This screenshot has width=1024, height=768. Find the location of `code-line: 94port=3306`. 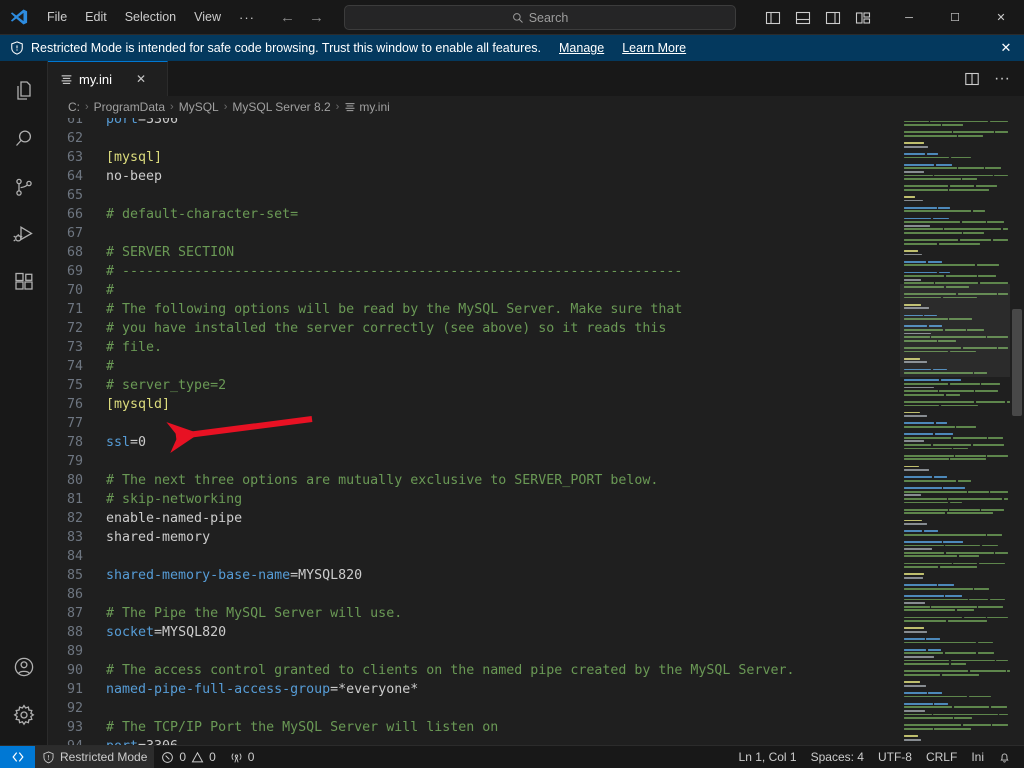

code-line: 94port=3306 is located at coordinates (536, 741).